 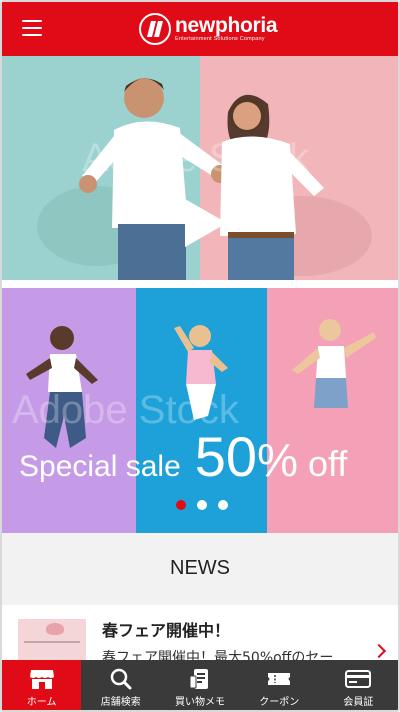 I want to click on sale-percent-sign: %, so click(x=277, y=460).